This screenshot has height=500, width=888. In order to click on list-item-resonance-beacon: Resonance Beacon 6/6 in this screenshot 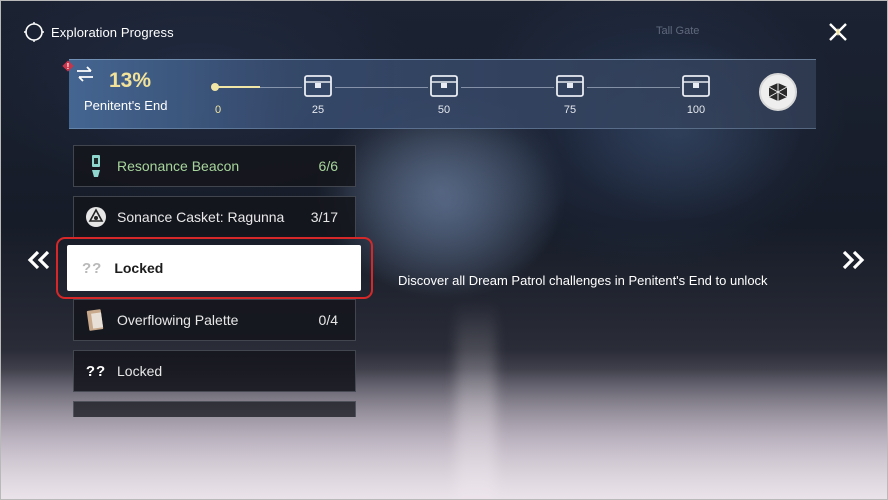, I will do `click(214, 166)`.